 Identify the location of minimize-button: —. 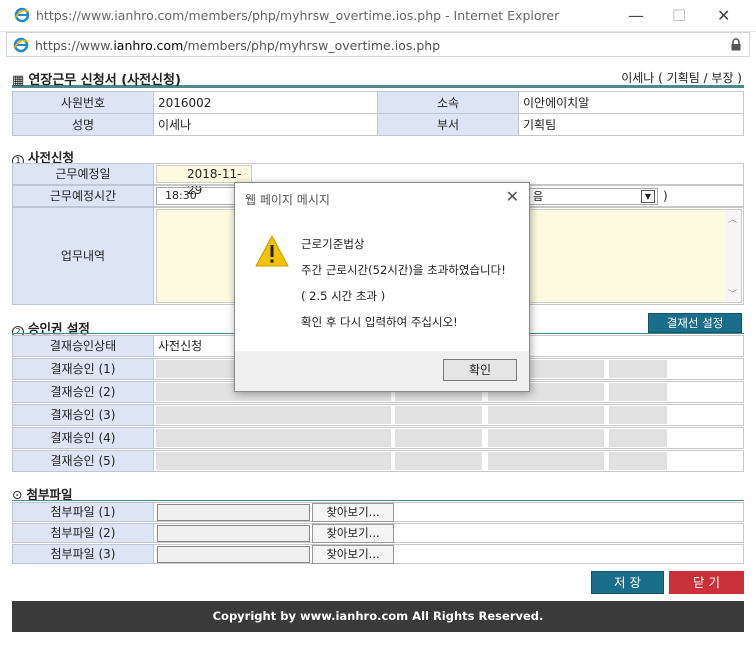
(636, 15).